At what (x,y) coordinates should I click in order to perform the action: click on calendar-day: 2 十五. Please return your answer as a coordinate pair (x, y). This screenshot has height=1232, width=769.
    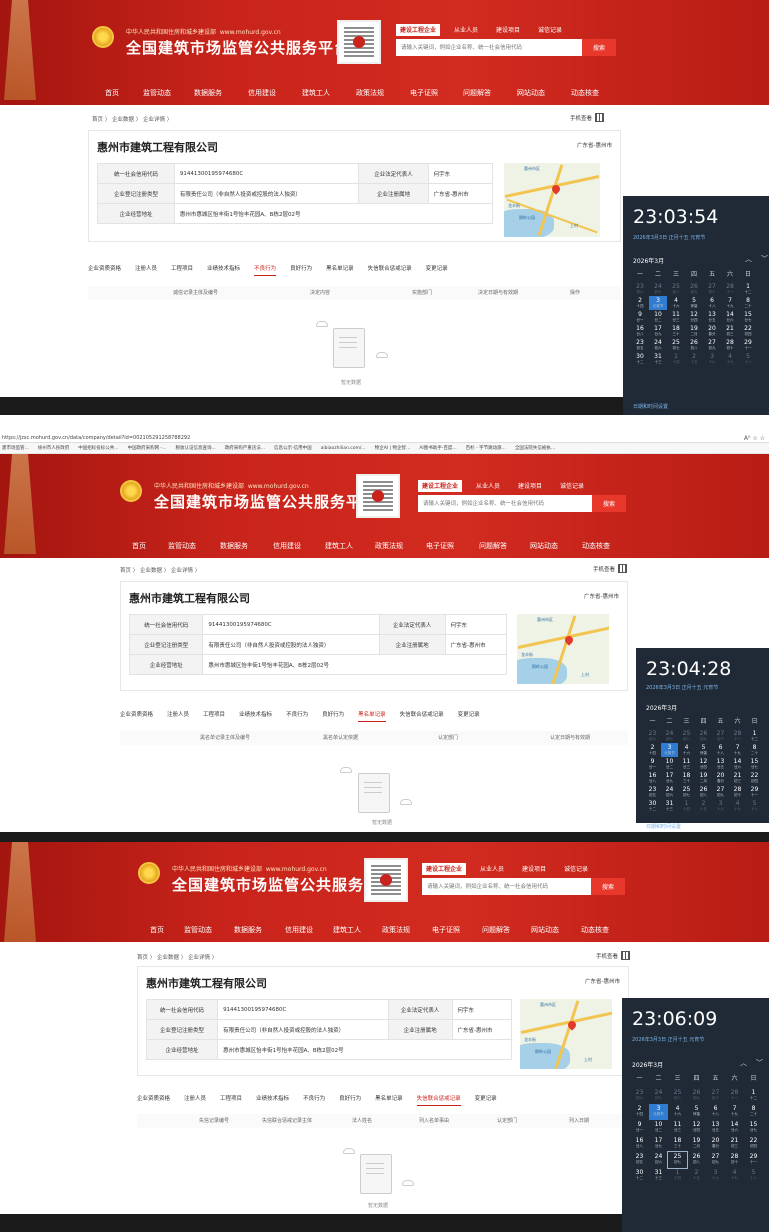
    Looking at the image, I should click on (694, 359).